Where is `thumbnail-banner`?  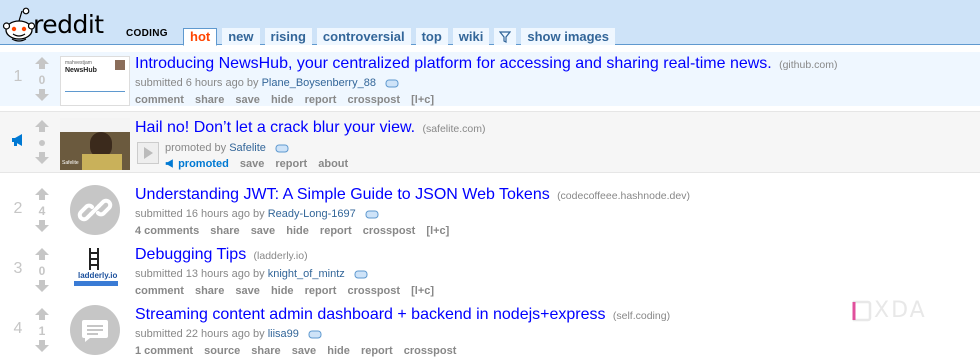
thumbnail-banner is located at coordinates (96, 283).